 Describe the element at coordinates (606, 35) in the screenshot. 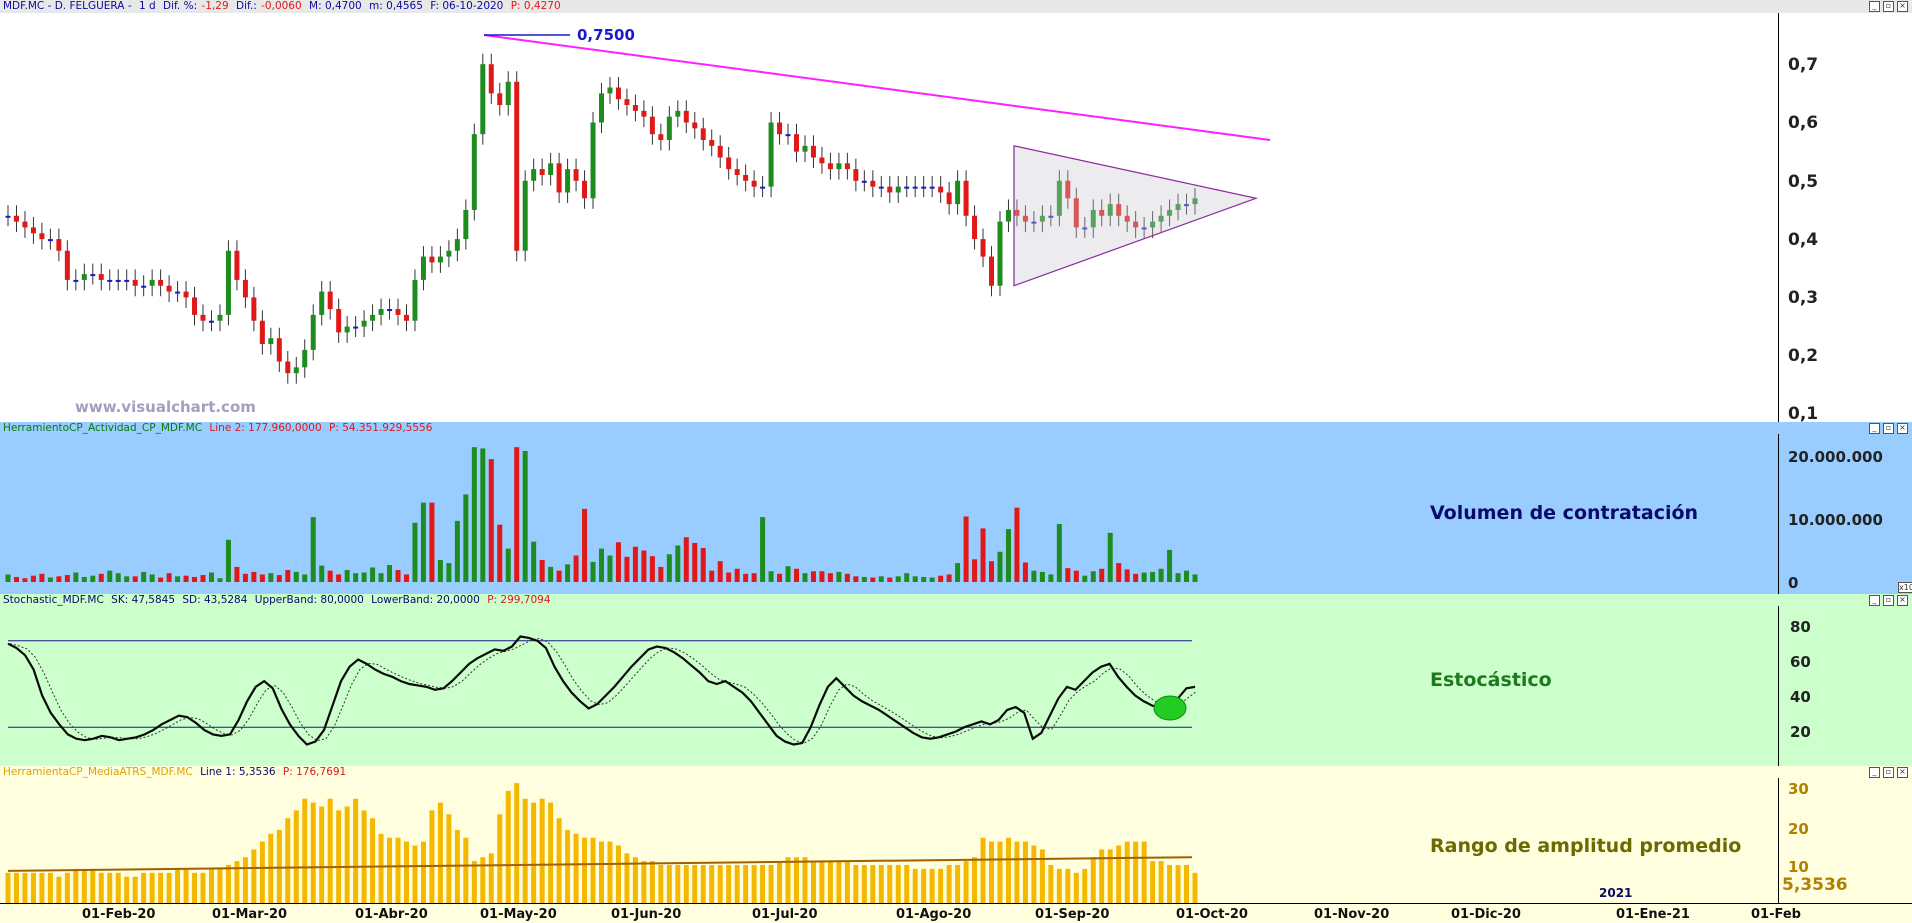

I see `max-annotation: 0,7500` at that location.